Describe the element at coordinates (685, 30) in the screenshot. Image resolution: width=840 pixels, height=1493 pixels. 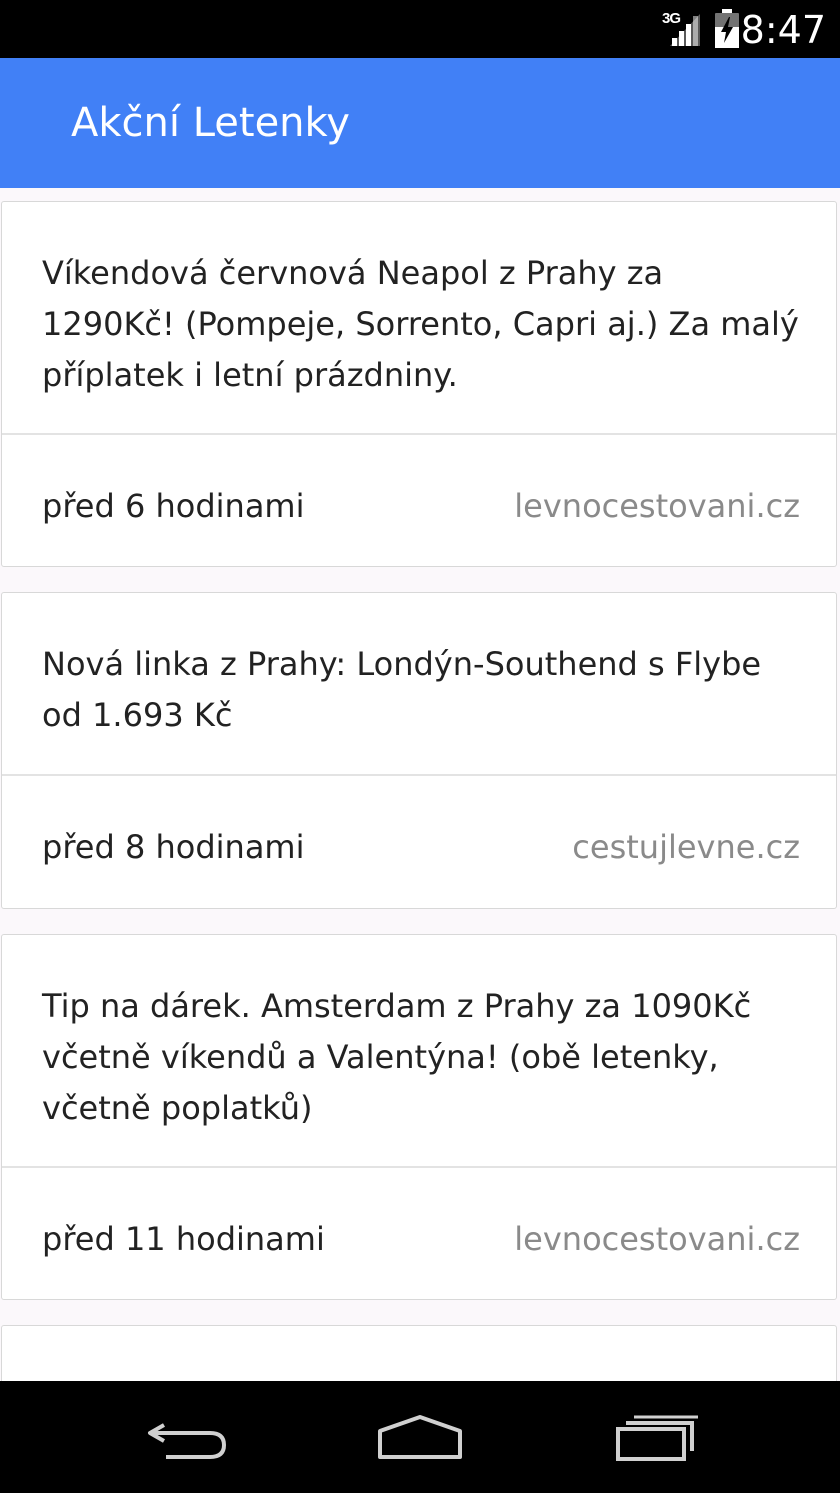
I see `signal-icon` at that location.